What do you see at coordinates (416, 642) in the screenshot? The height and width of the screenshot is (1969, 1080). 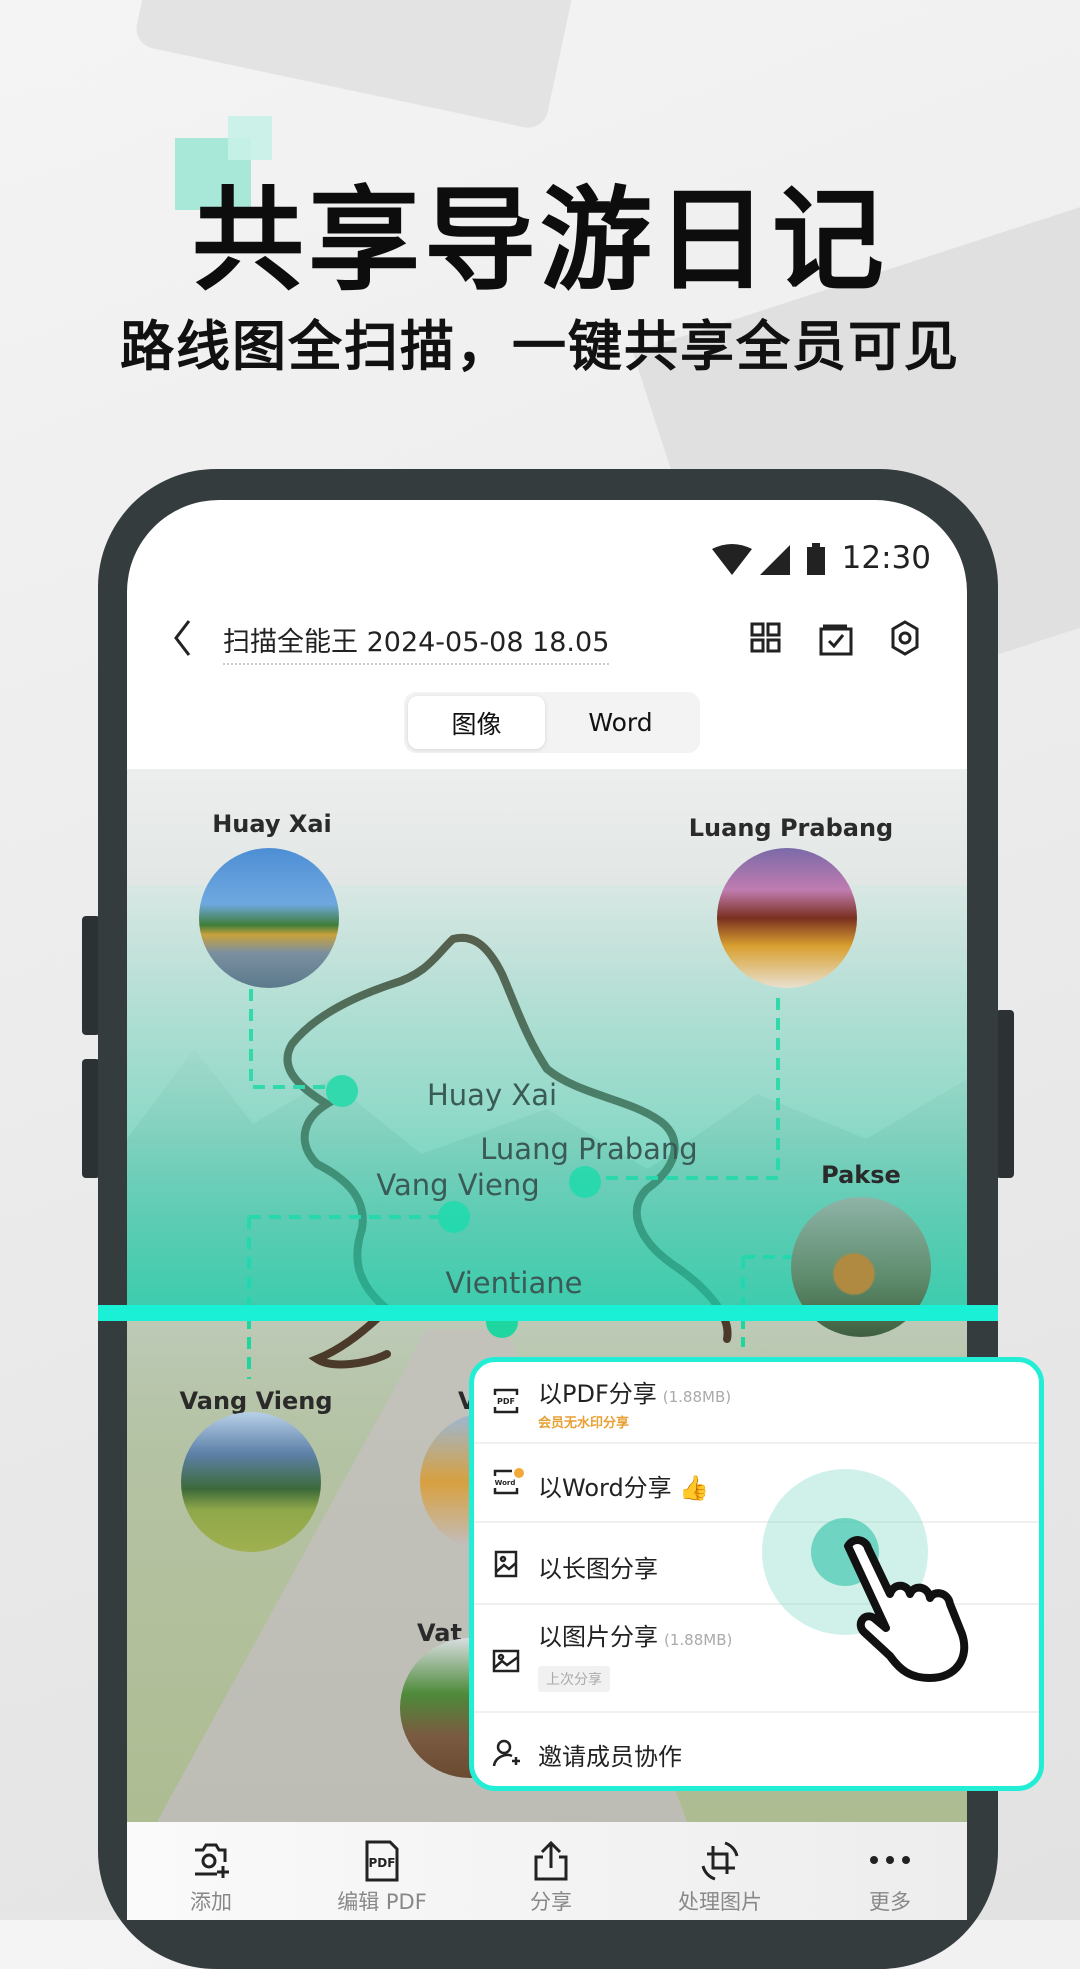 I see `document-title: 扫描全能王 2024-05-08 18.05` at bounding box center [416, 642].